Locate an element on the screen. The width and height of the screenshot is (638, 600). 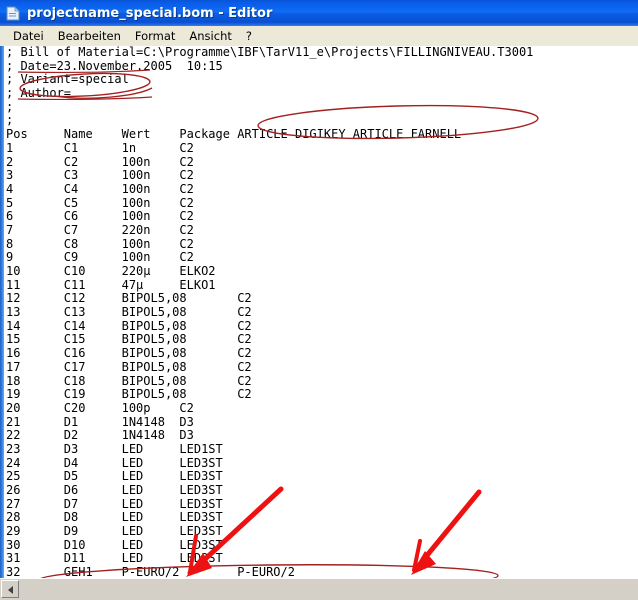
window-title: projectname_special.bom - Editor is located at coordinates (150, 13).